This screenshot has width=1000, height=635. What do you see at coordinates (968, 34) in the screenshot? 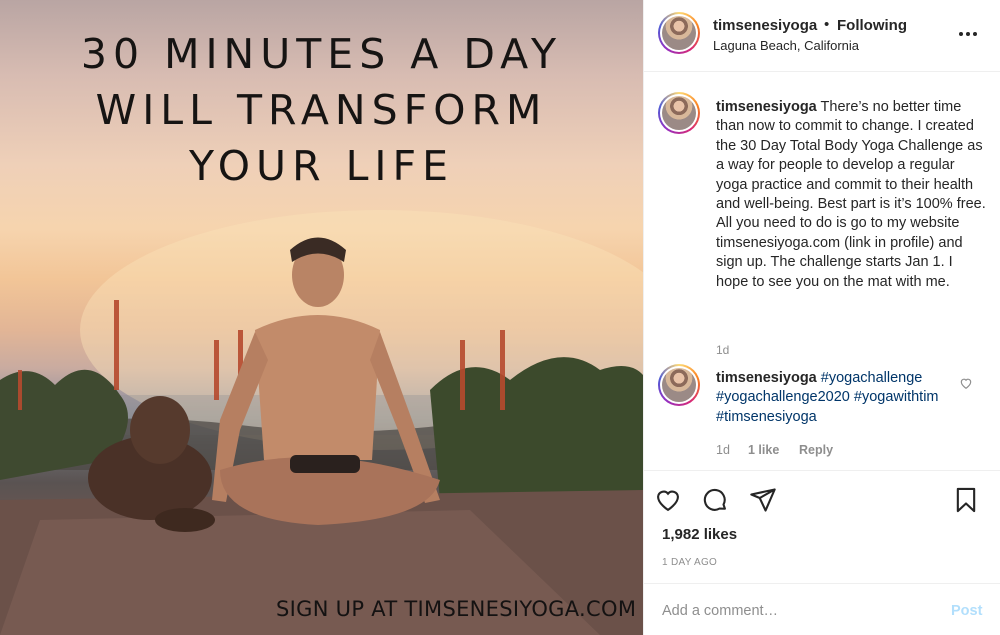
I see `more-options-icon` at bounding box center [968, 34].